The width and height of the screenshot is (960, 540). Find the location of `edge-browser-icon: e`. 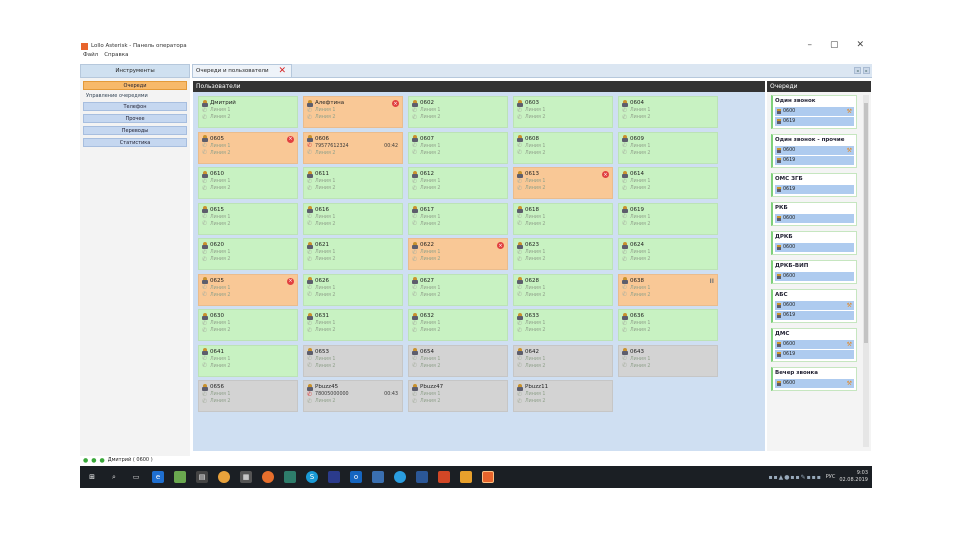

edge-browser-icon: e is located at coordinates (158, 477).